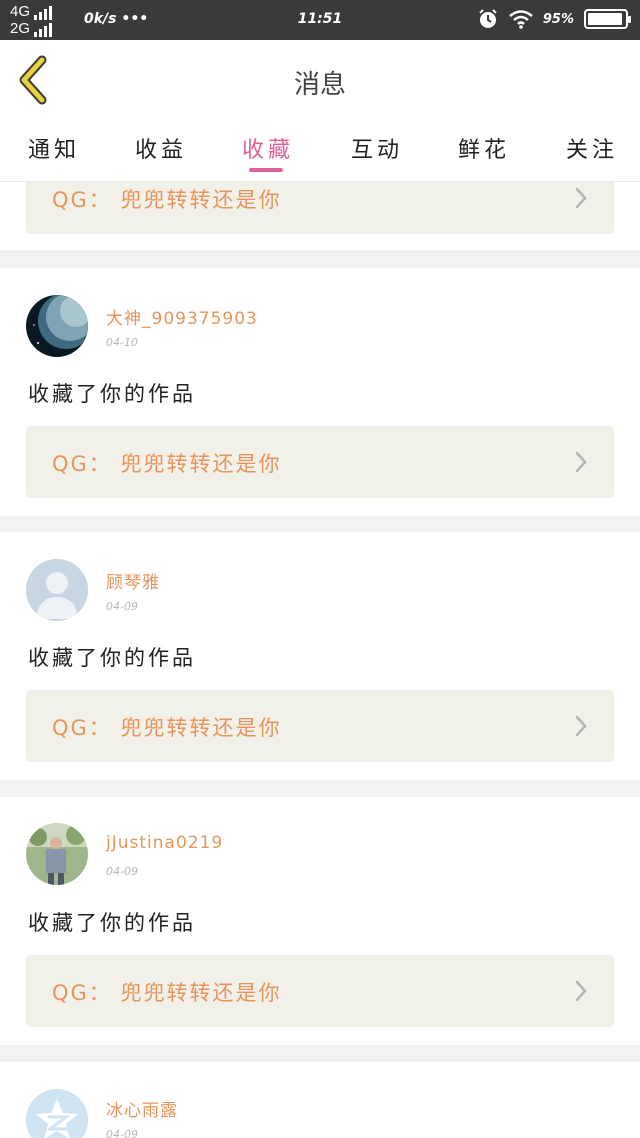 The width and height of the screenshot is (640, 1138). Describe the element at coordinates (164, 843) in the screenshot. I see `username: jJustina0219` at that location.